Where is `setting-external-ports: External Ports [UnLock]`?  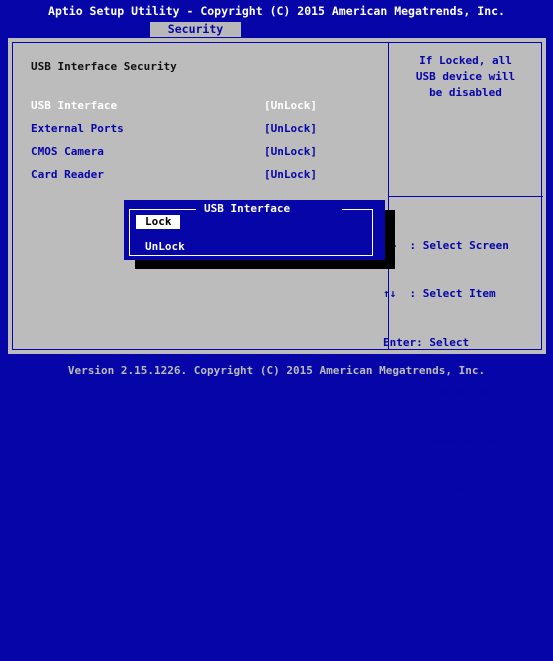
setting-external-ports: External Ports [UnLock] is located at coordinates (206, 129).